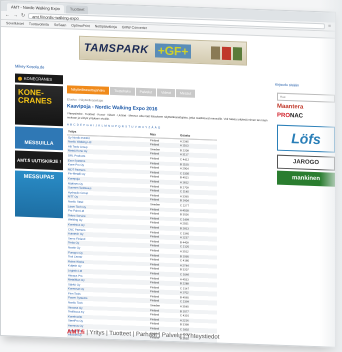  Describe the element at coordinates (20, 78) in the screenshot. I see `konecranes-logo-icon` at that location.